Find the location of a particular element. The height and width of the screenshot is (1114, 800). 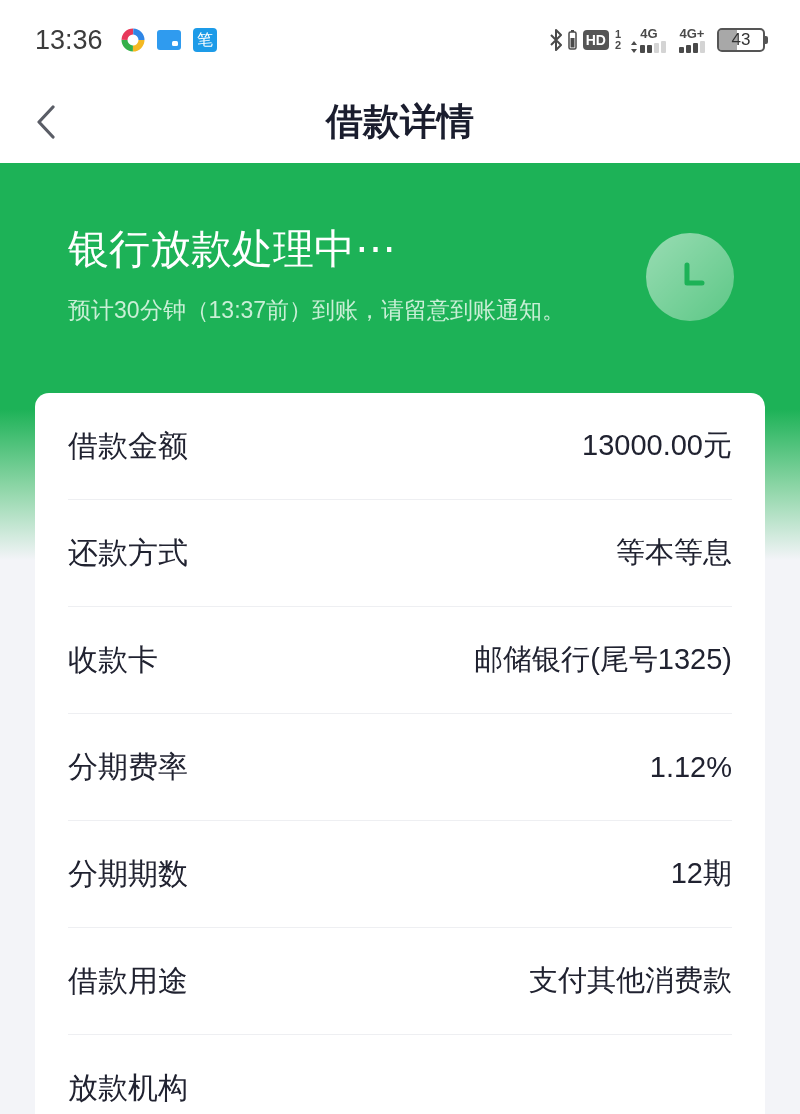

small-battery-icon is located at coordinates (572, 40).